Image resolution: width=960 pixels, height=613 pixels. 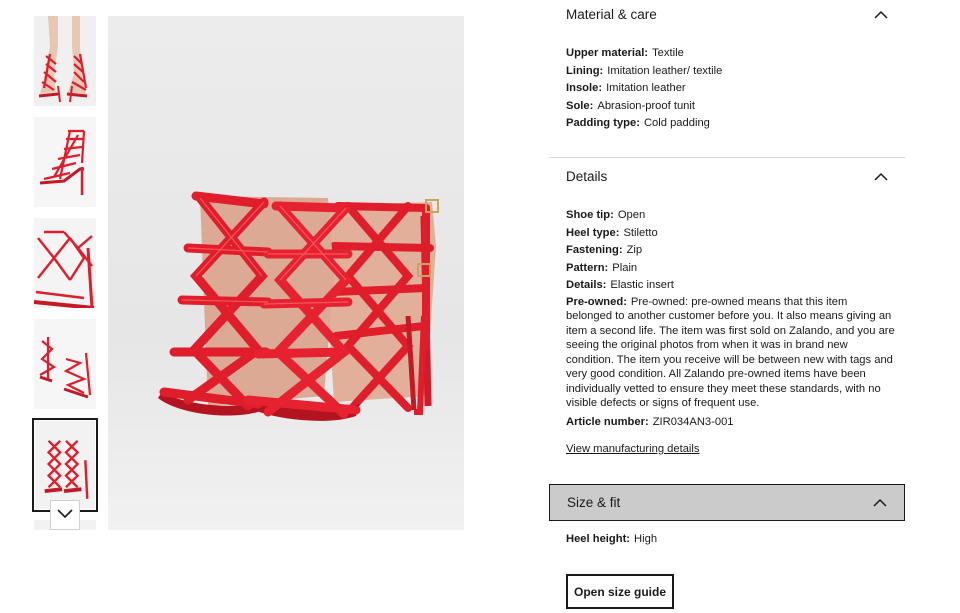 I want to click on thumbnail-worn-on-feet, so click(x=65, y=61).